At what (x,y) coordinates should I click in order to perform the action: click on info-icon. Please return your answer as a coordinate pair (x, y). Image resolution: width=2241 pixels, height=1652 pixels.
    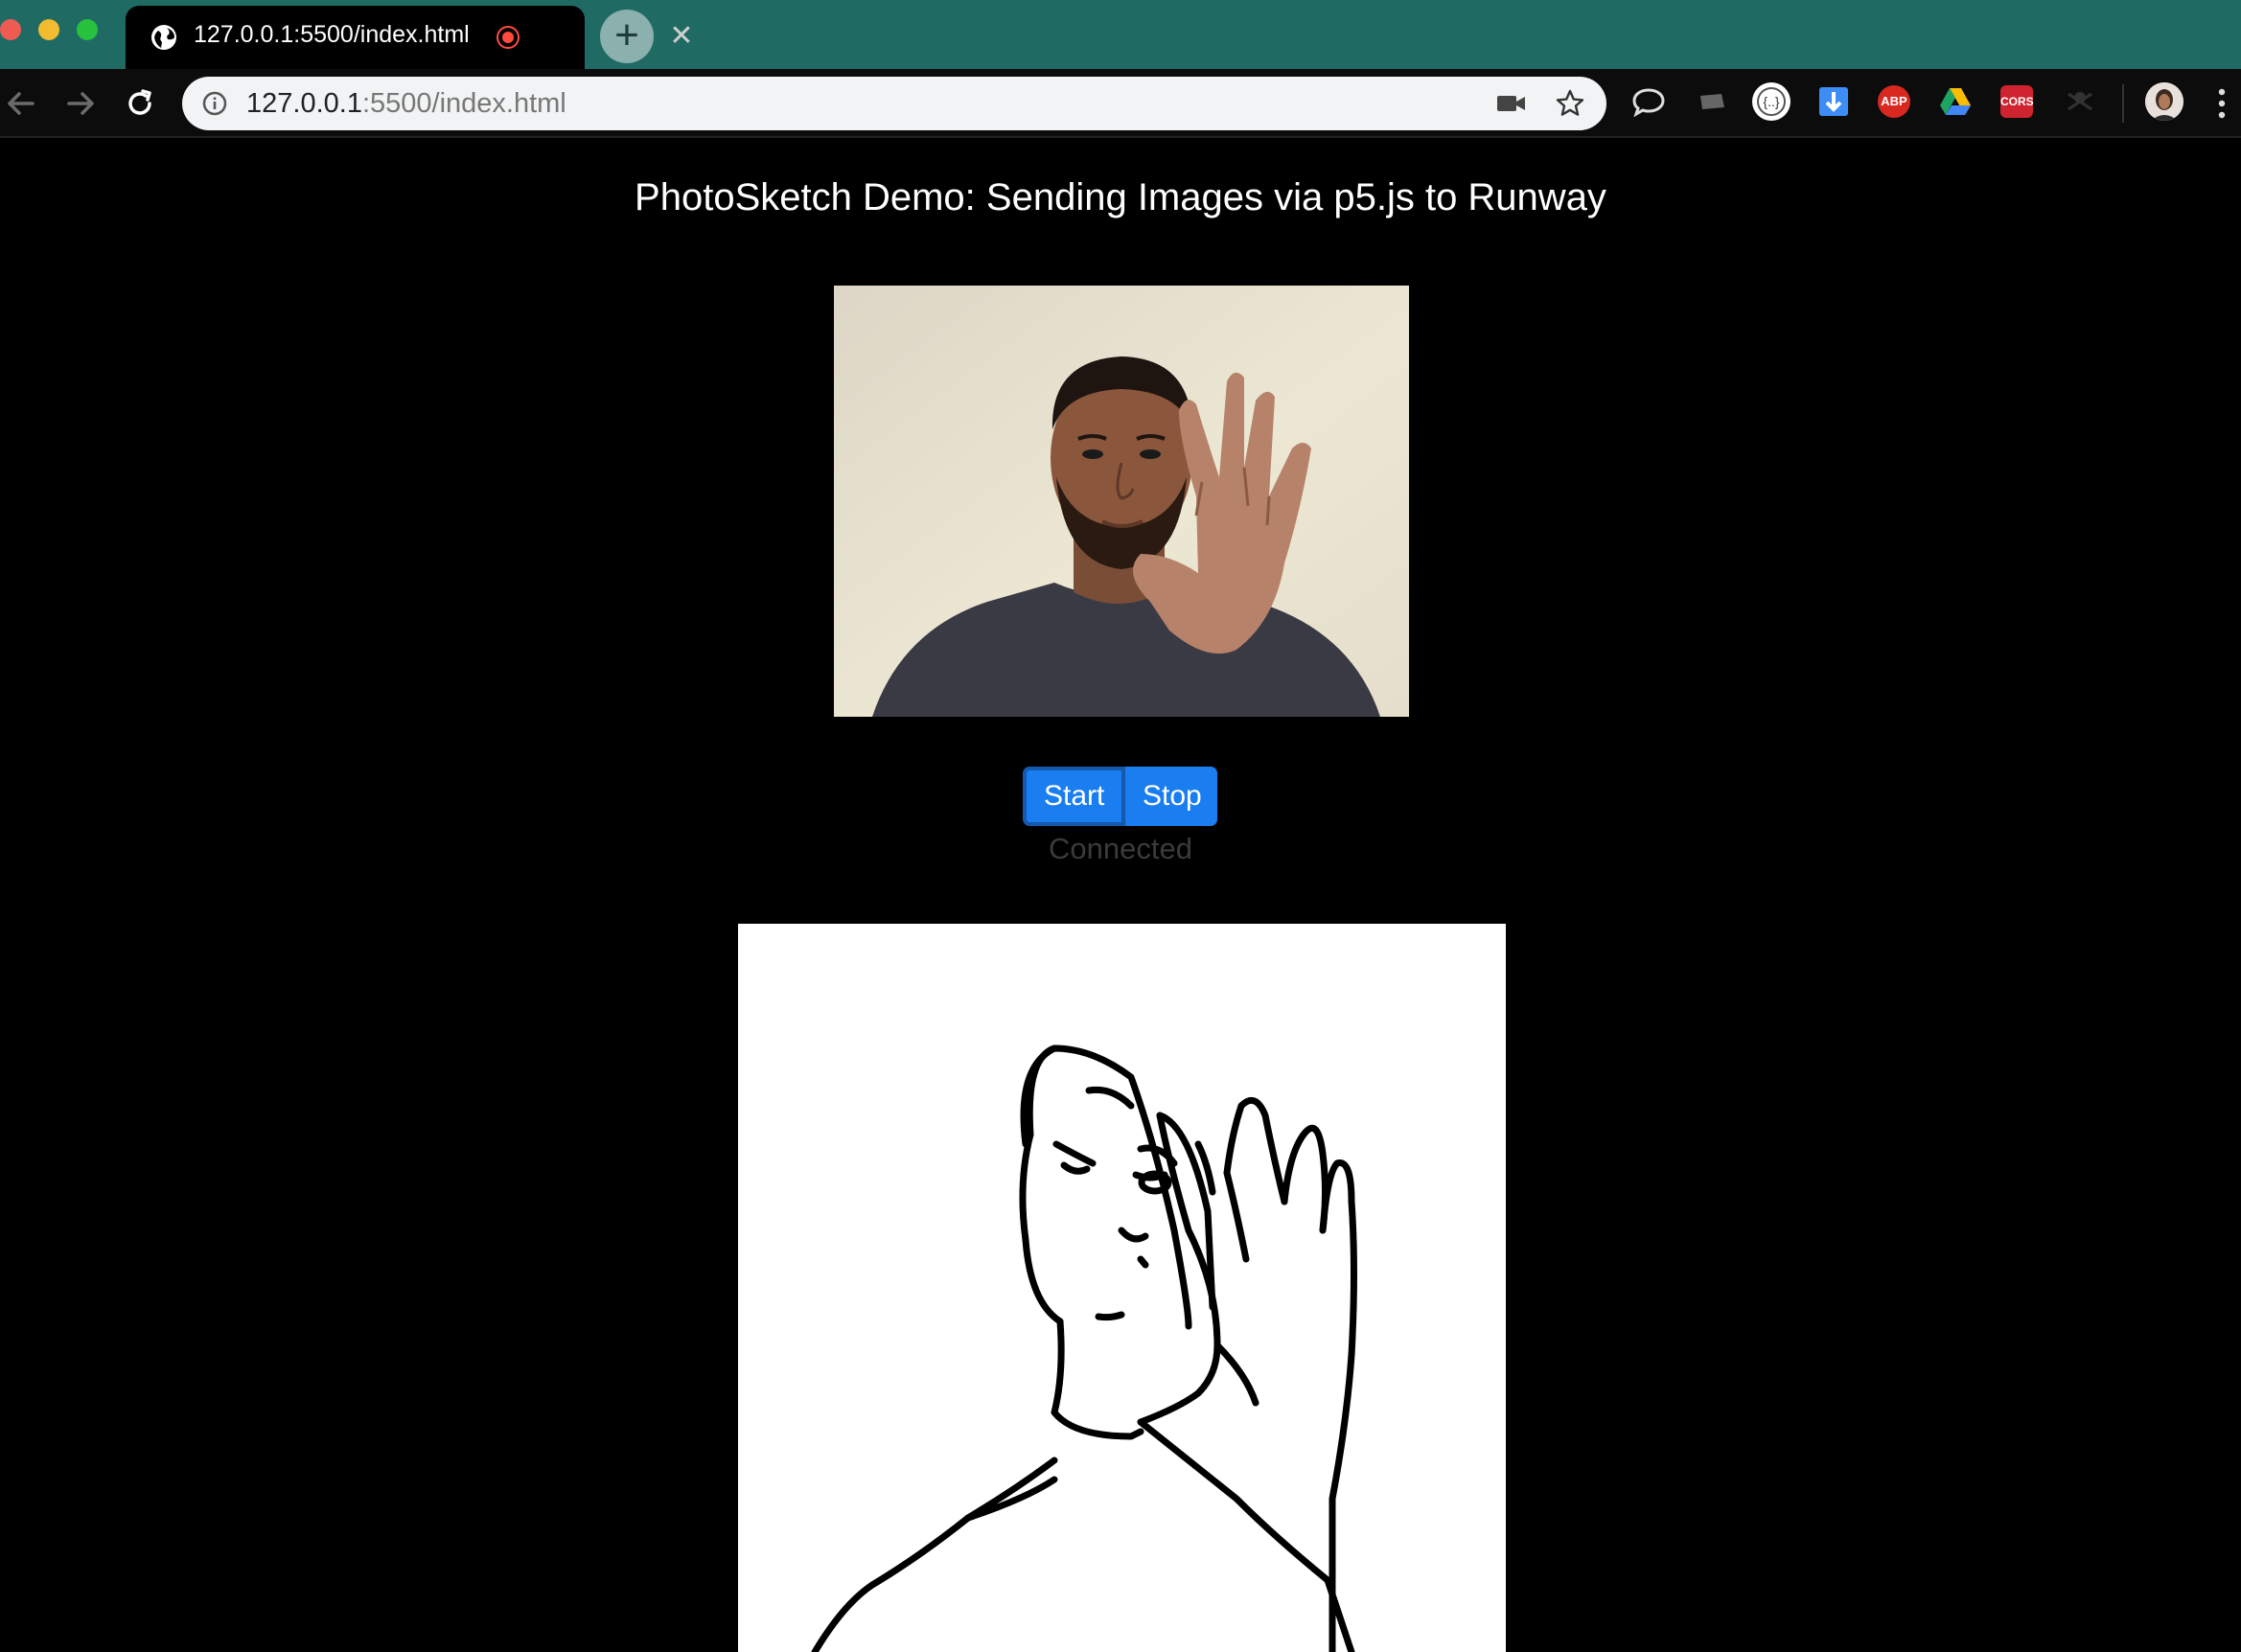
    Looking at the image, I should click on (214, 103).